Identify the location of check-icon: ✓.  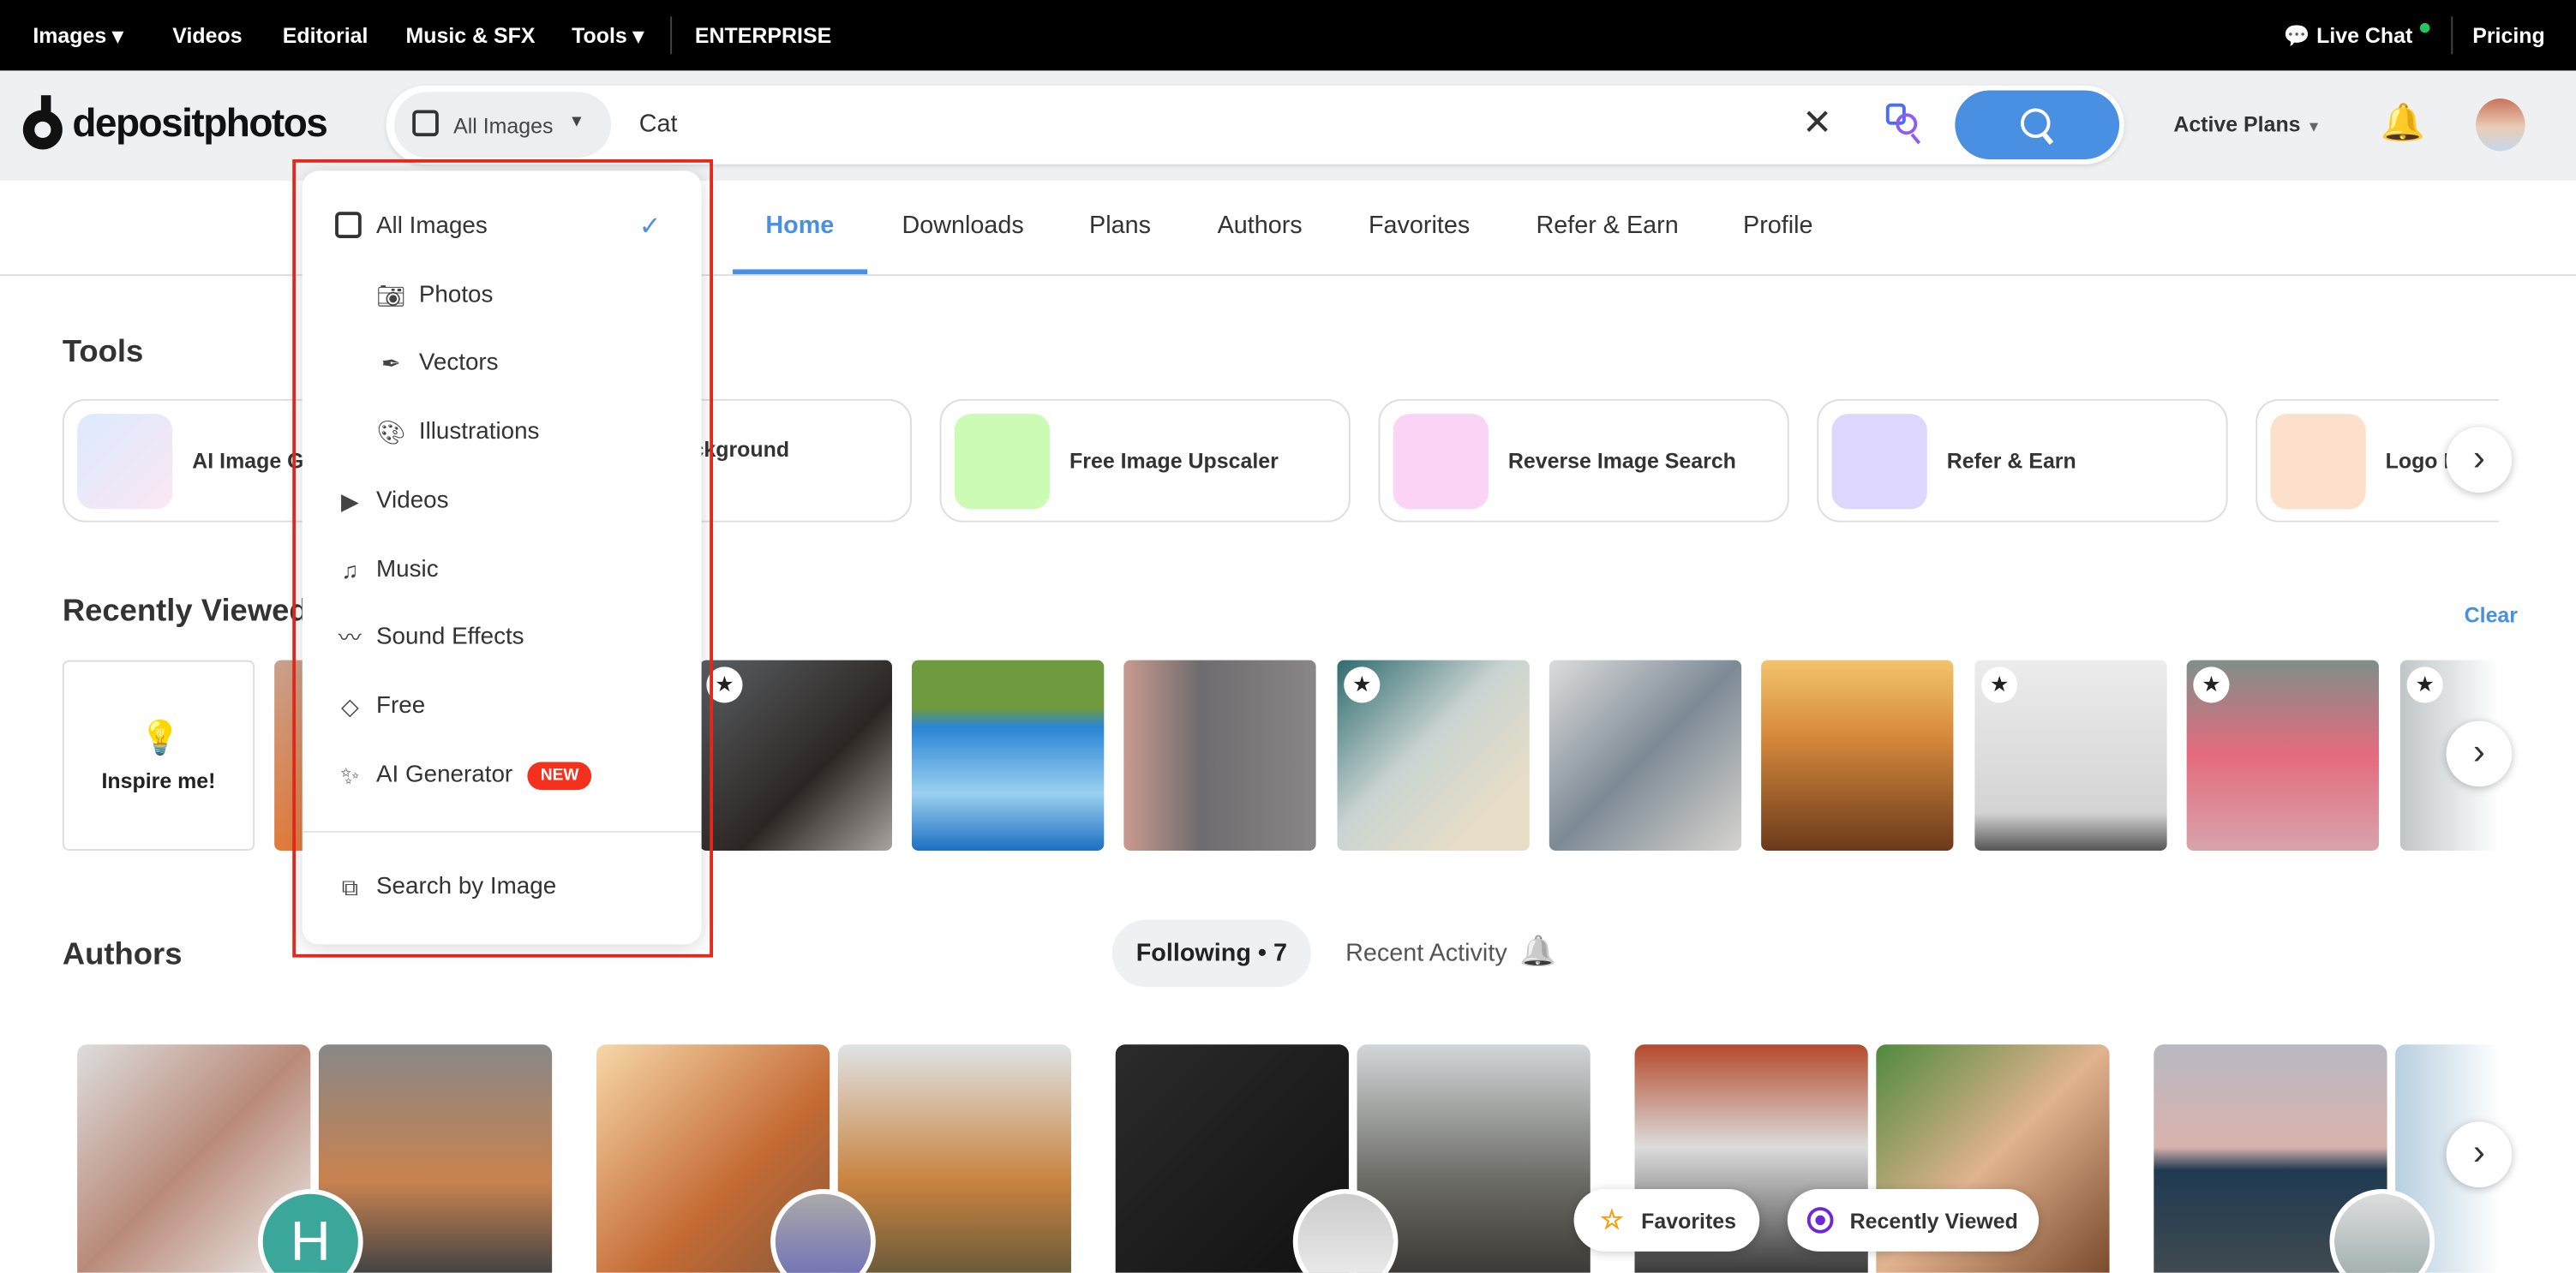
(650, 227).